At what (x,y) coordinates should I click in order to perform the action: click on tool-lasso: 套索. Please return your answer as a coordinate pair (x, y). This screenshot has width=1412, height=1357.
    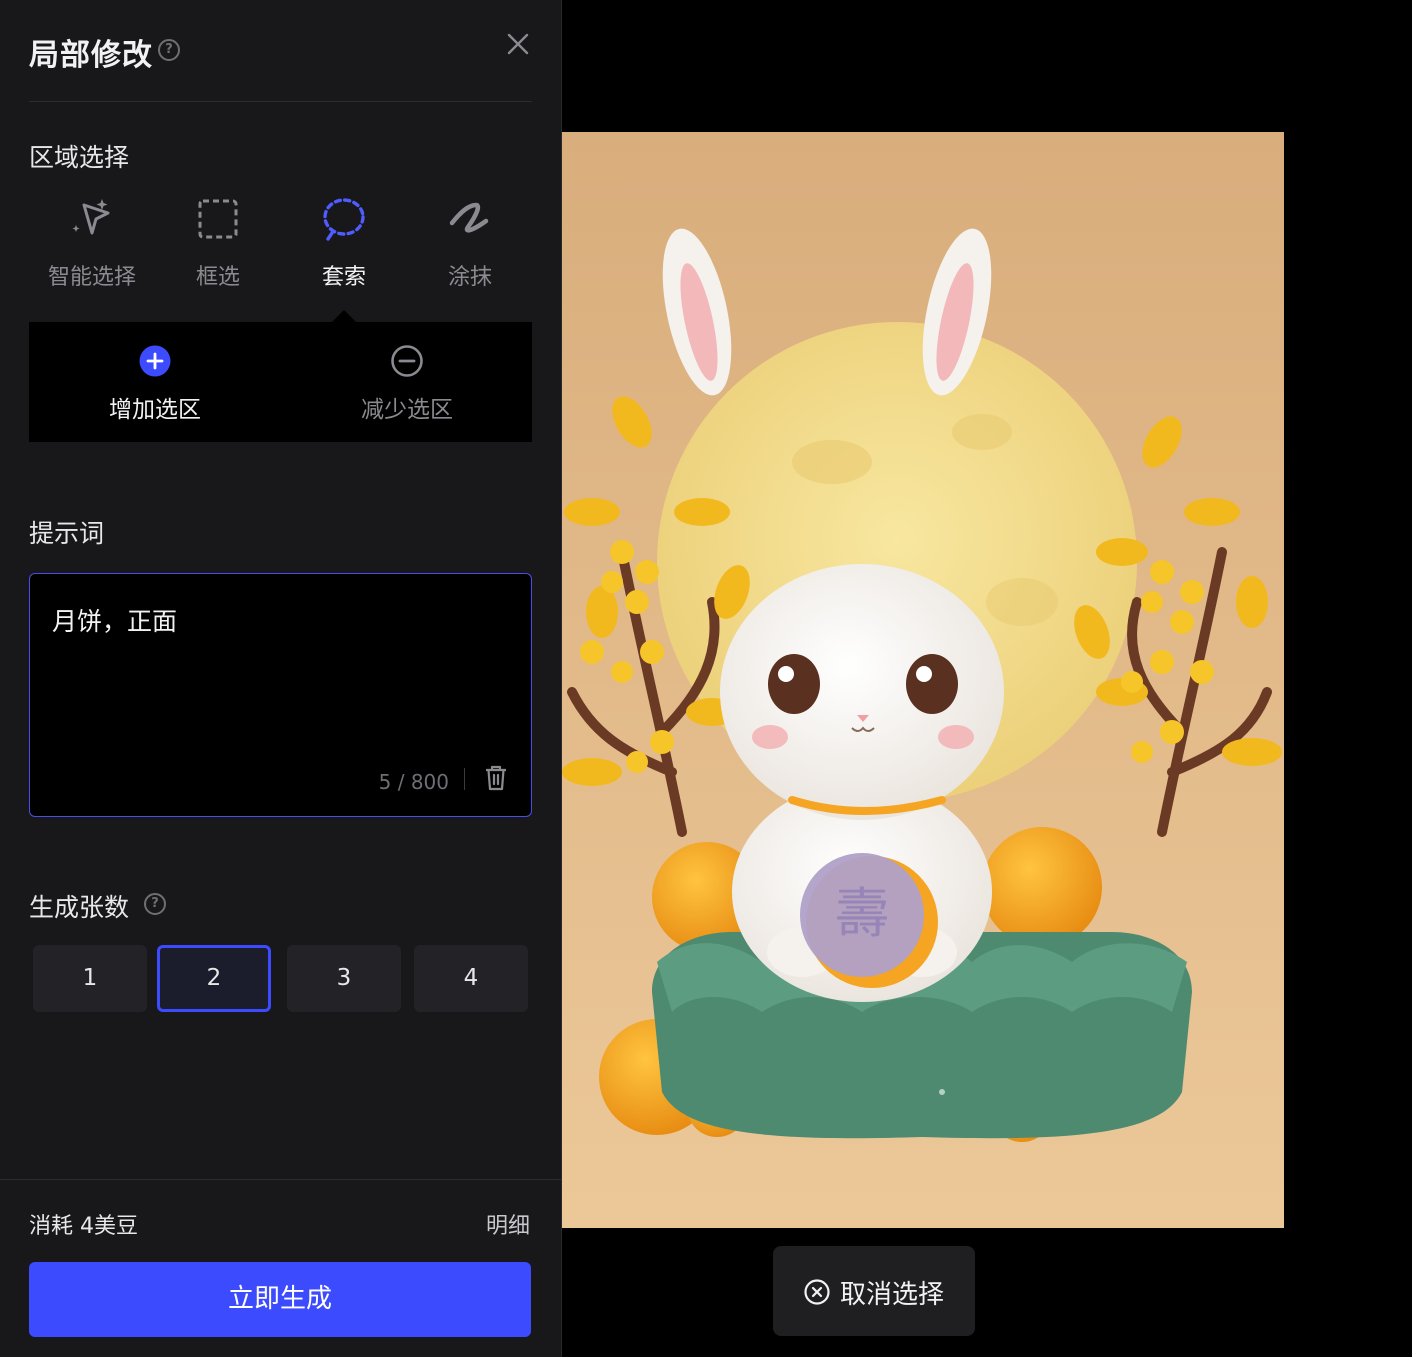
    Looking at the image, I should click on (344, 245).